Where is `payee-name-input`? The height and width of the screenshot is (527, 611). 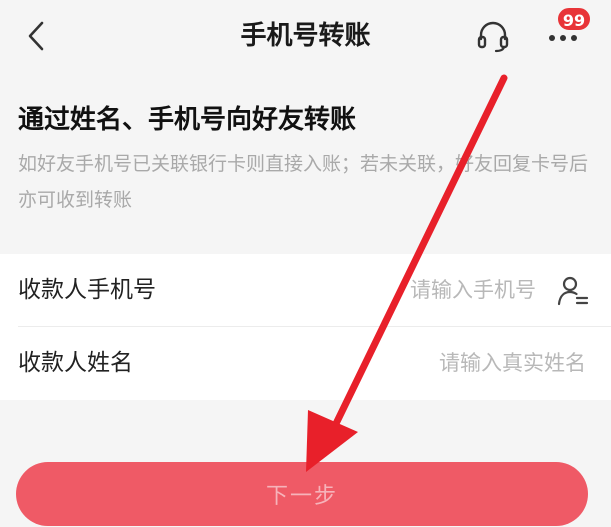 payee-name-input is located at coordinates (418, 363).